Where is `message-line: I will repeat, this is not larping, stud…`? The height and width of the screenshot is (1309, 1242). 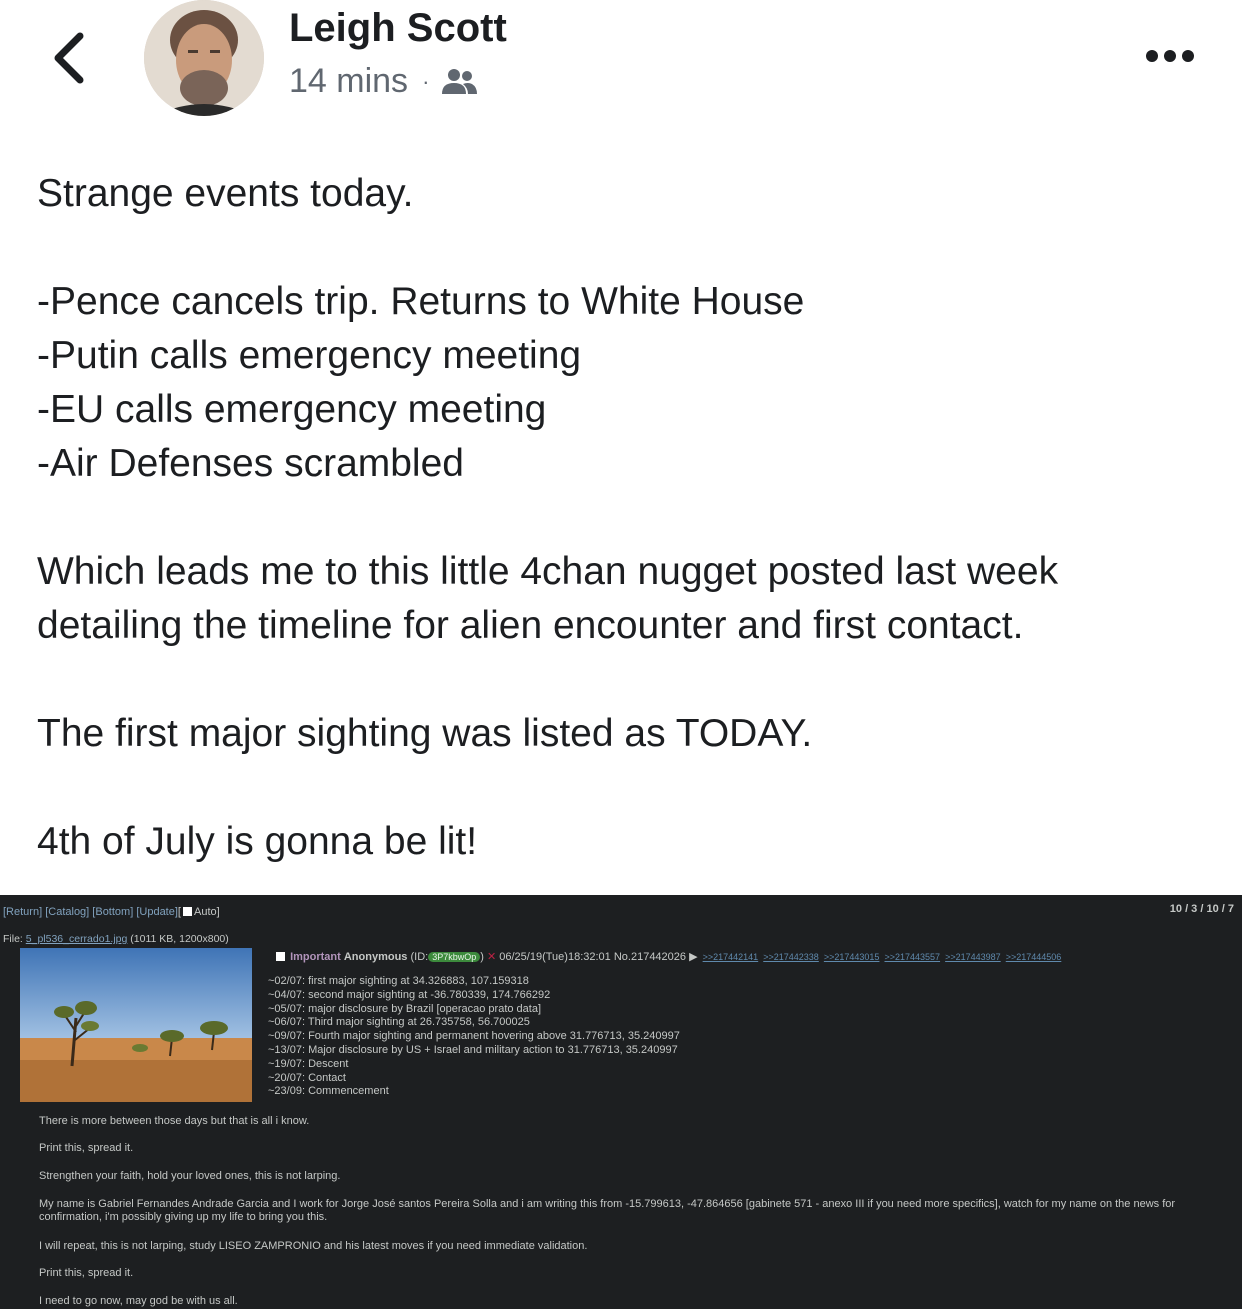 message-line: I will repeat, this is not larping, stud… is located at coordinates (313, 1246).